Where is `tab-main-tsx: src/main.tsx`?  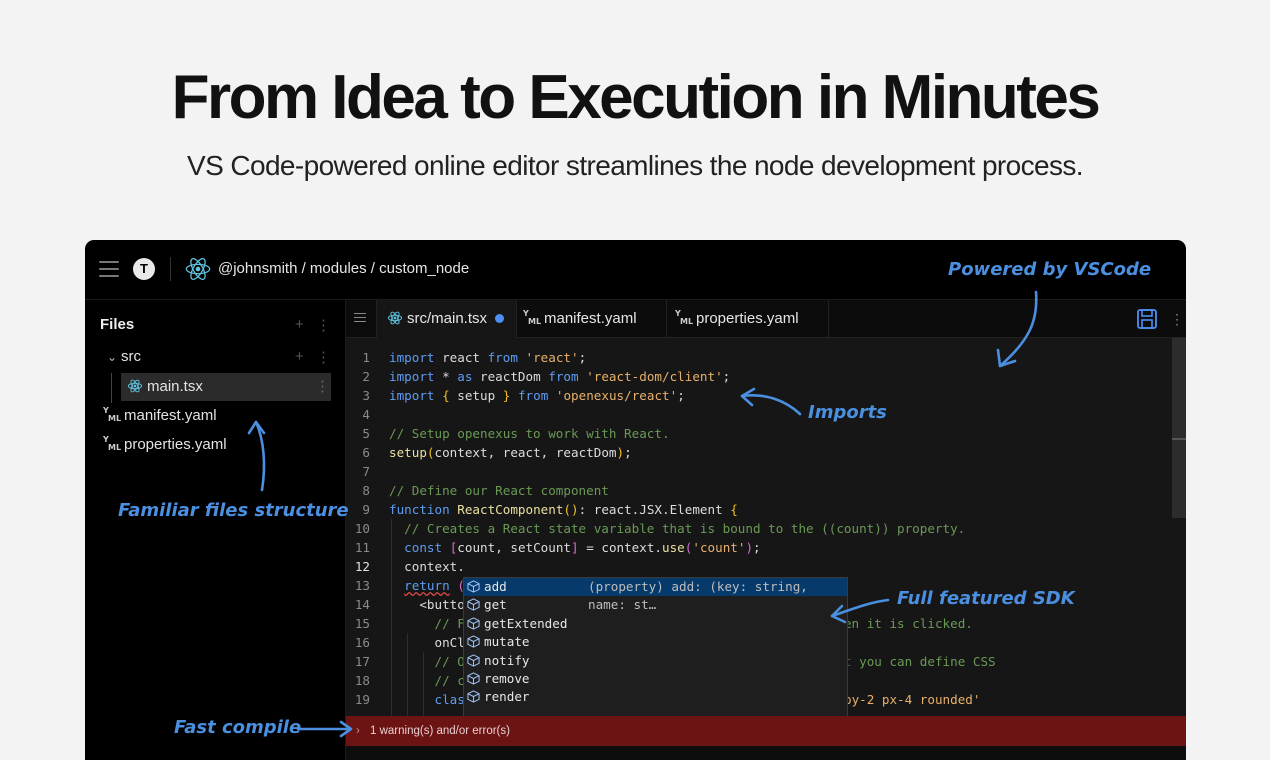 tab-main-tsx: src/main.tsx is located at coordinates (446, 319).